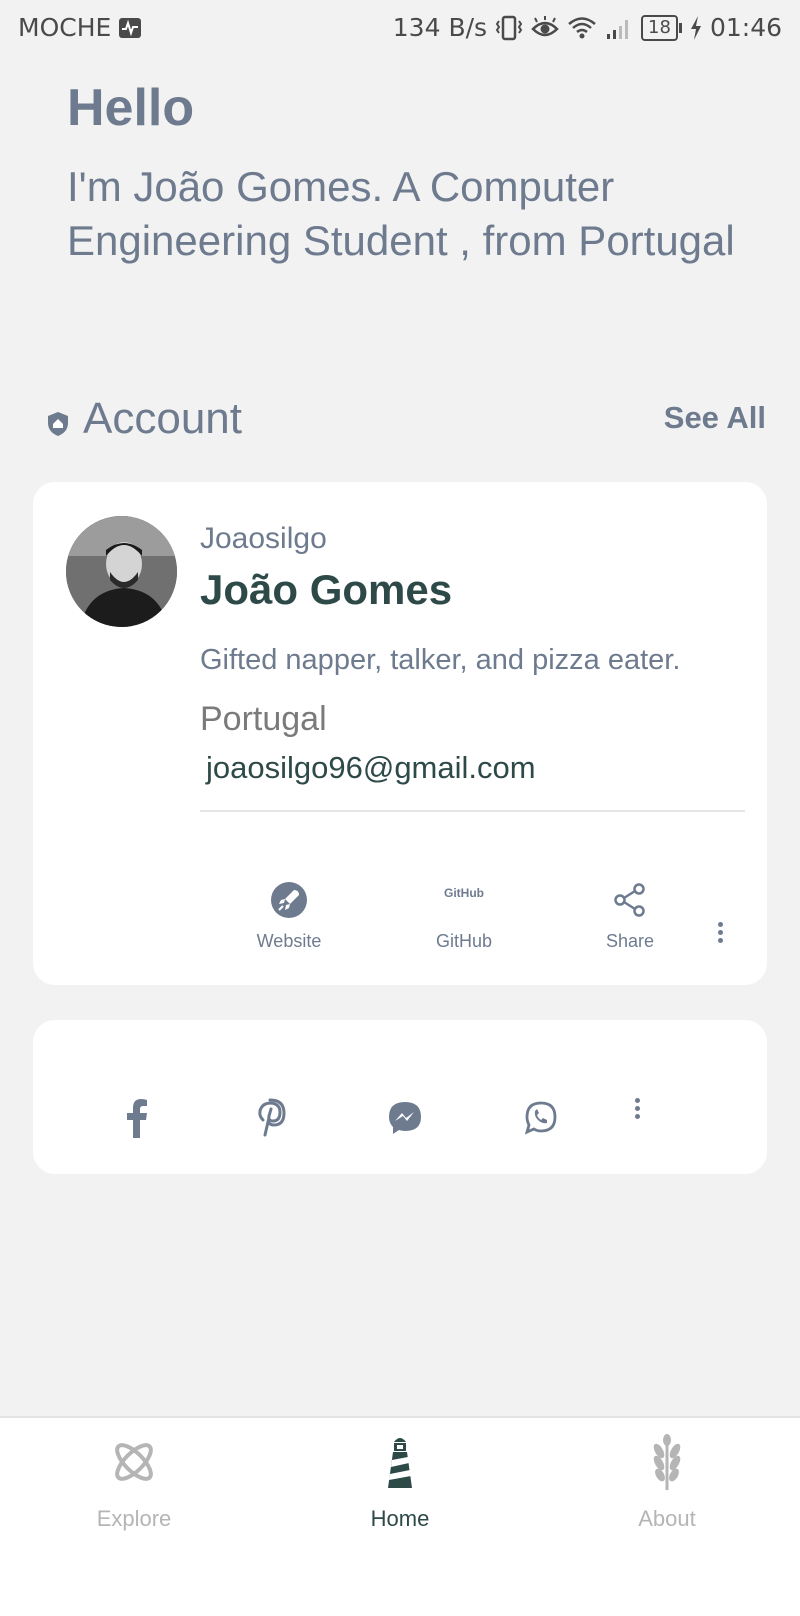 The height and width of the screenshot is (1616, 800). What do you see at coordinates (400, 1463) in the screenshot?
I see `lighthouse-icon` at bounding box center [400, 1463].